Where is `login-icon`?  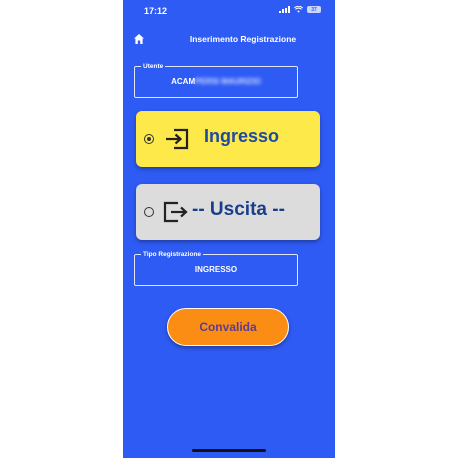 login-icon is located at coordinates (177, 139).